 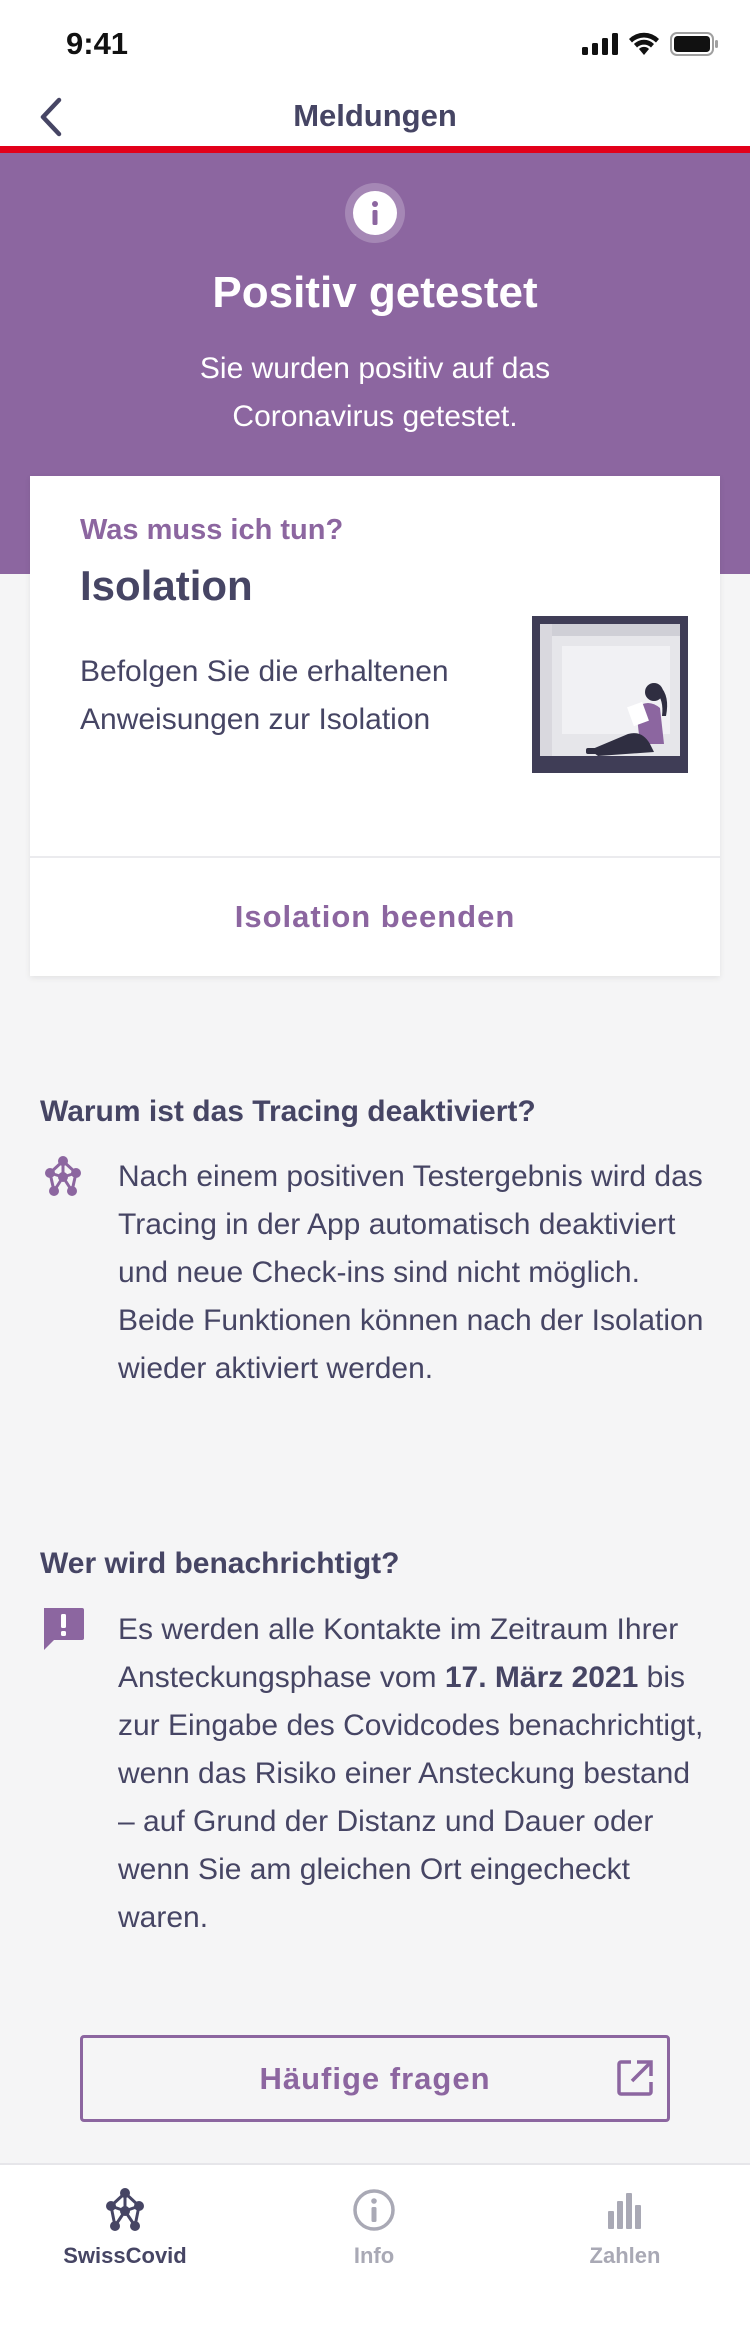 I want to click on tracing-section-title: Warum ist das Tracing deaktiviert?, so click(x=288, y=1111).